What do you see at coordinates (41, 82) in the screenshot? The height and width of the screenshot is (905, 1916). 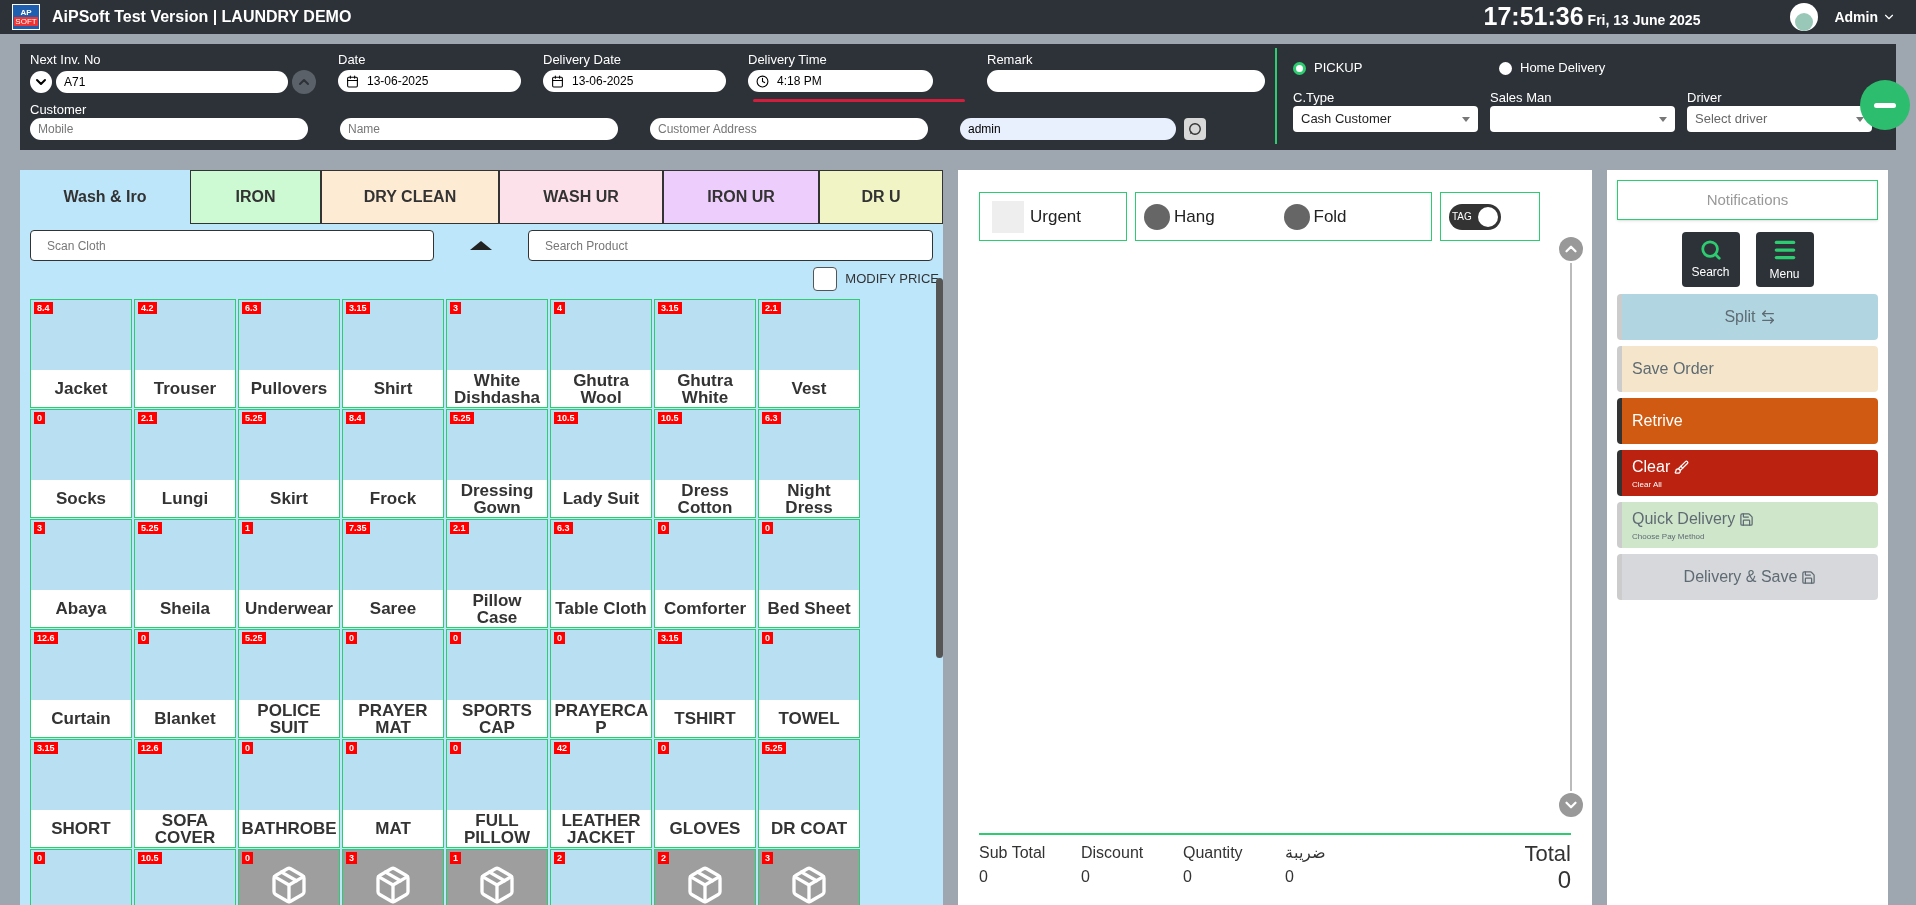 I see `dropdown-icon` at bounding box center [41, 82].